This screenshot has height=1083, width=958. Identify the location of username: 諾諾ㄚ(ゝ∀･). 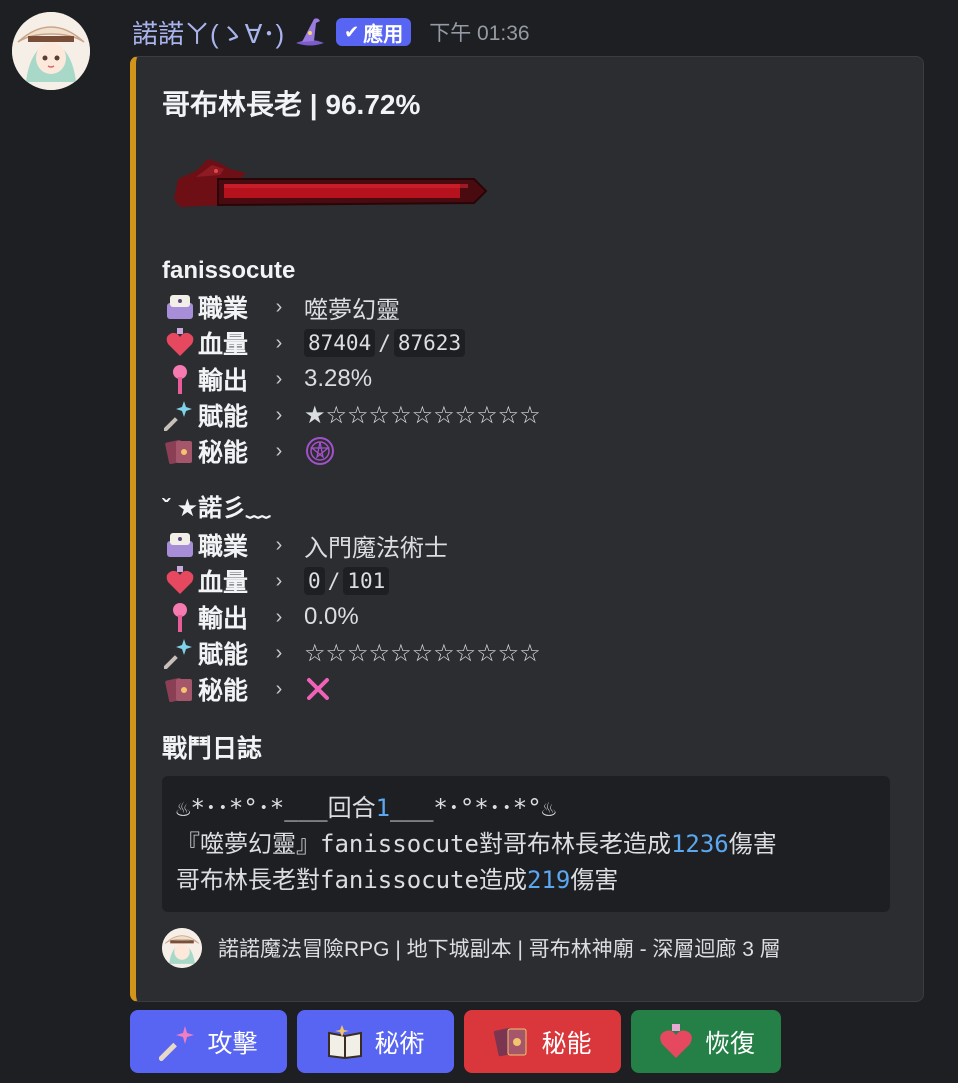
(208, 32).